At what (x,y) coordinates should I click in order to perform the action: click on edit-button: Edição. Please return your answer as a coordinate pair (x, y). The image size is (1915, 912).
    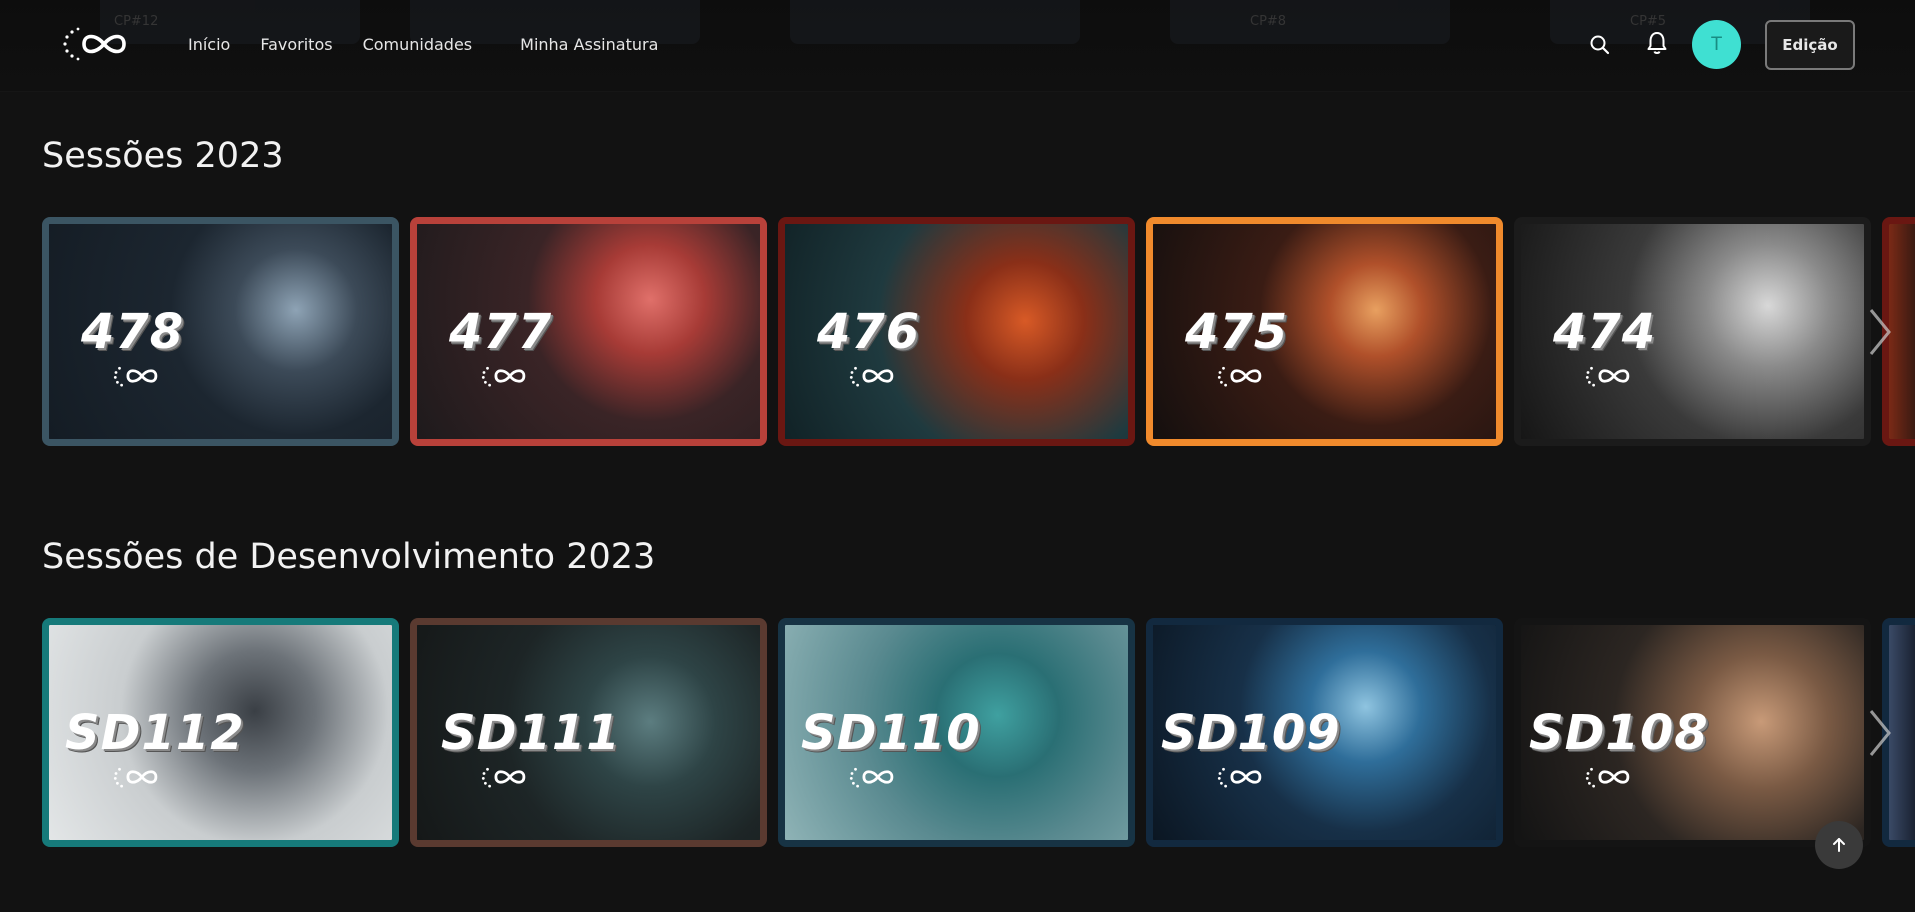
    Looking at the image, I should click on (1810, 45).